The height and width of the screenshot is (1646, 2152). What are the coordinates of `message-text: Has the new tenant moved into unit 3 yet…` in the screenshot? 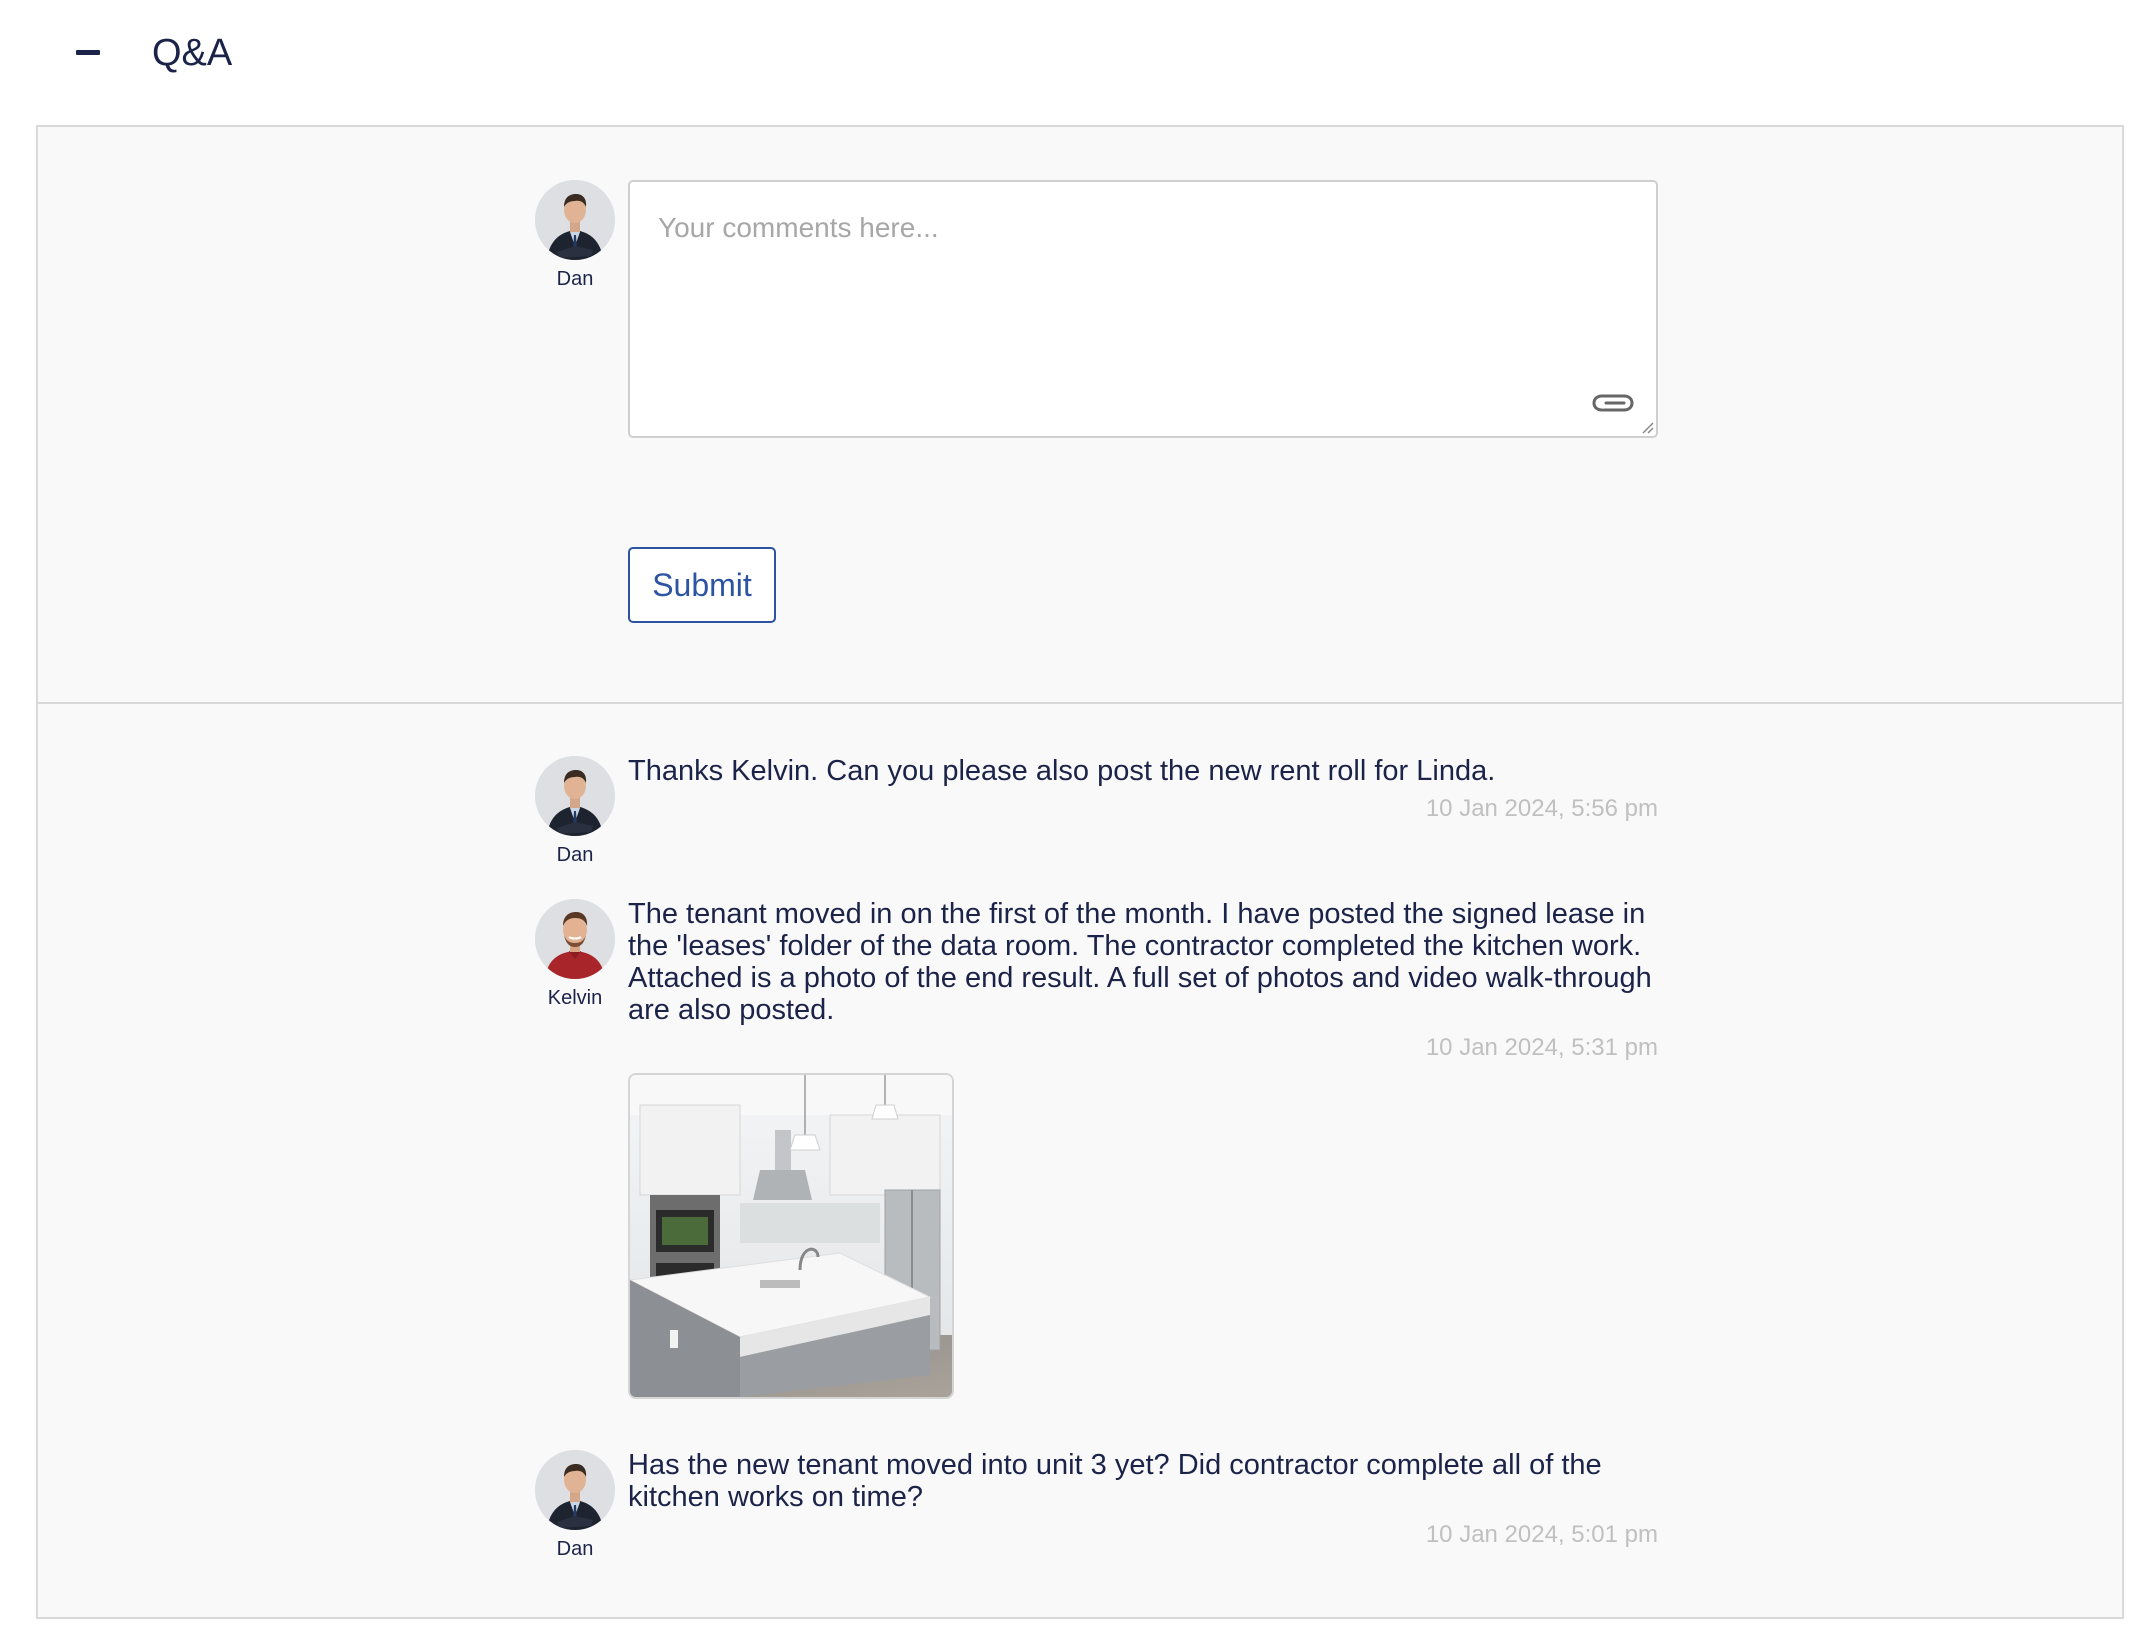 It's located at (1115, 1481).